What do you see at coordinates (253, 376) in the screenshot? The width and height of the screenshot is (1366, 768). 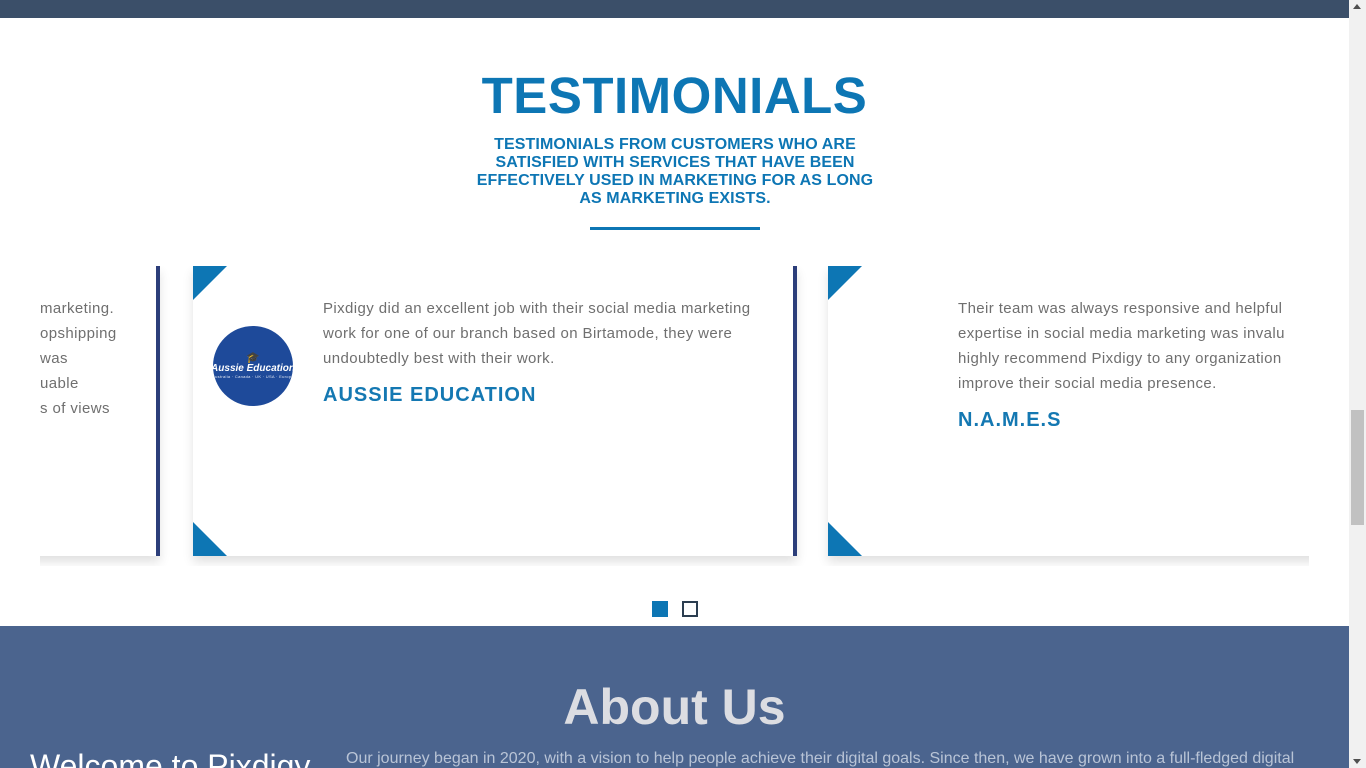 I see `logo-tagline: Australia · Canada · UK · USA · Europe` at bounding box center [253, 376].